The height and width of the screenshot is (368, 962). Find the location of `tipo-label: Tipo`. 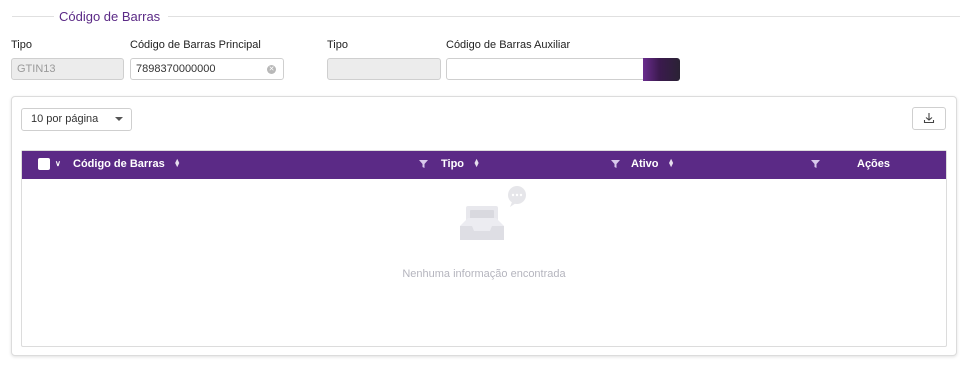

tipo-label: Tipo is located at coordinates (21, 45).